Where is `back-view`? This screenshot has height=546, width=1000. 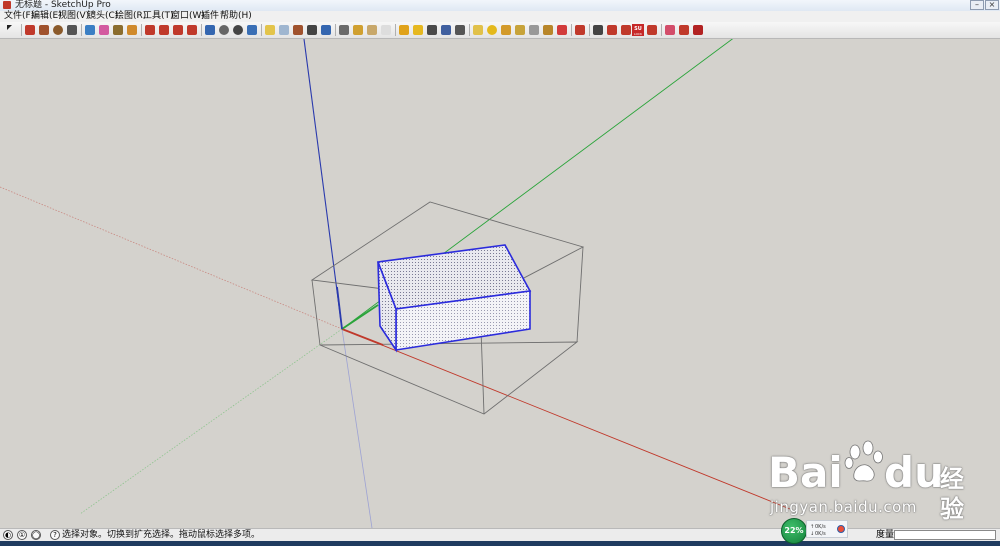 back-view is located at coordinates (326, 30).